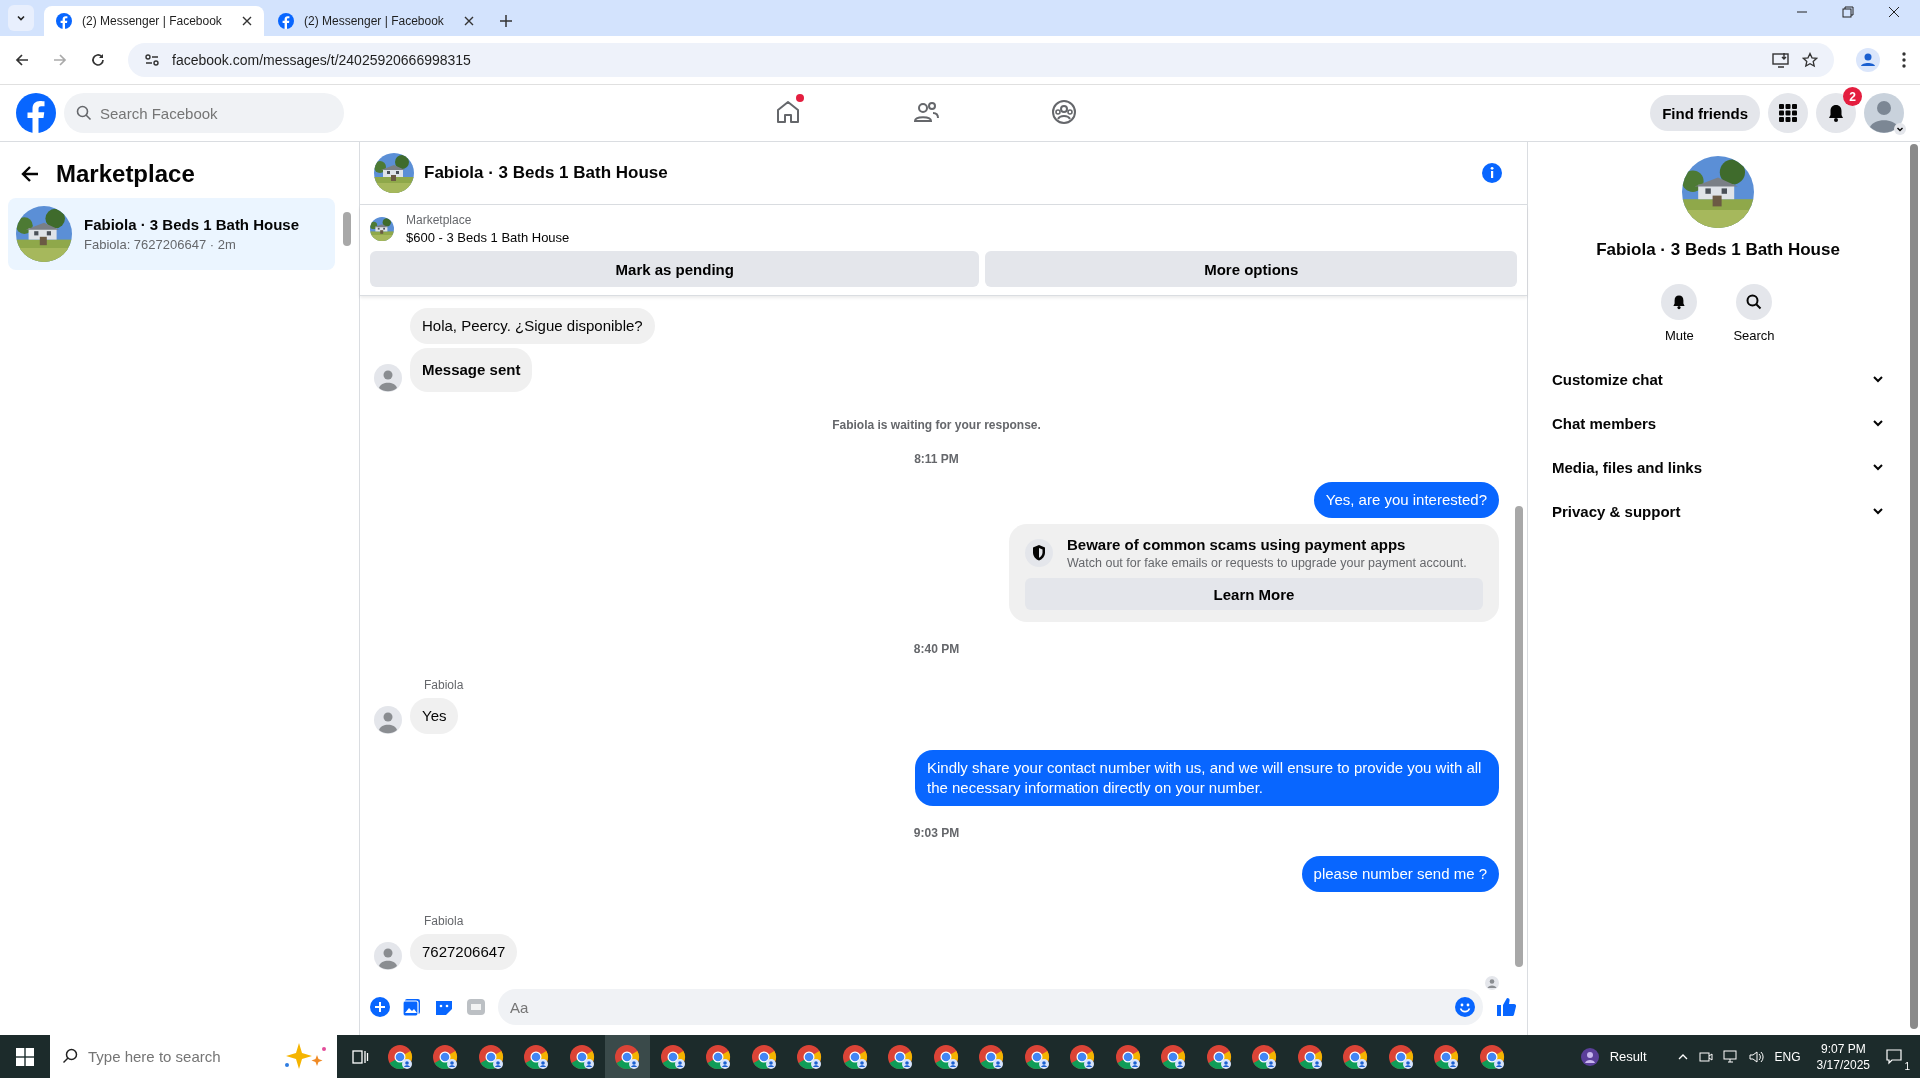 This screenshot has width=1920, height=1078. Describe the element at coordinates (1492, 983) in the screenshot. I see `read-receipt-icon` at that location.